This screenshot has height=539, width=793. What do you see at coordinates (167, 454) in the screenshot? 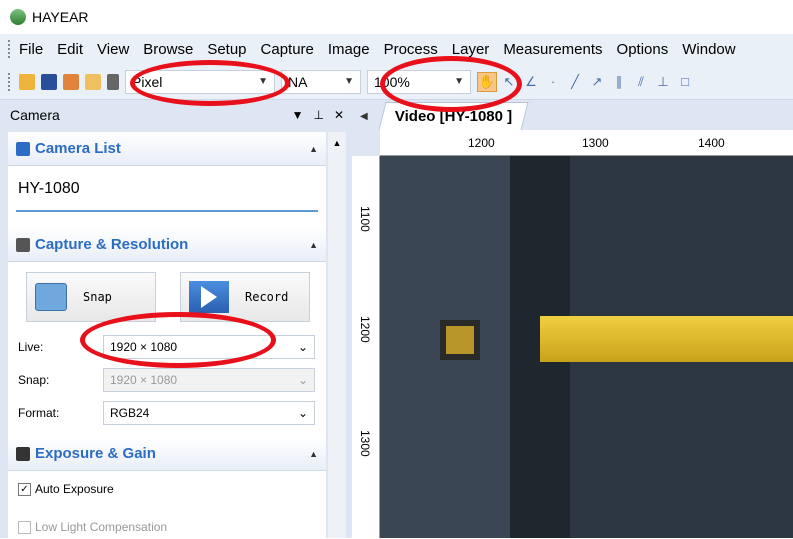
I see `exposure-header: Exposure & Gain ▲` at bounding box center [167, 454].